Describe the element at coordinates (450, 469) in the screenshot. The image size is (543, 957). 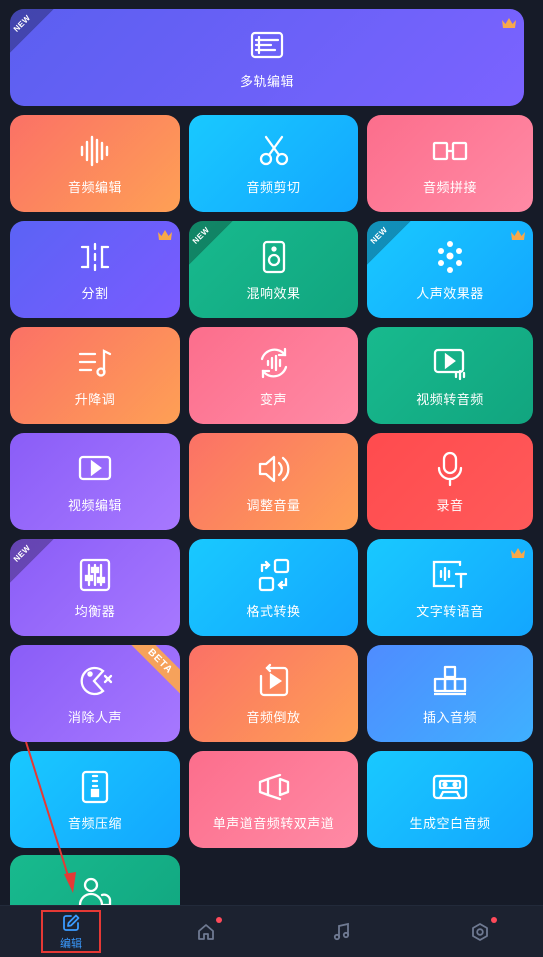
I see `microphone-icon` at that location.